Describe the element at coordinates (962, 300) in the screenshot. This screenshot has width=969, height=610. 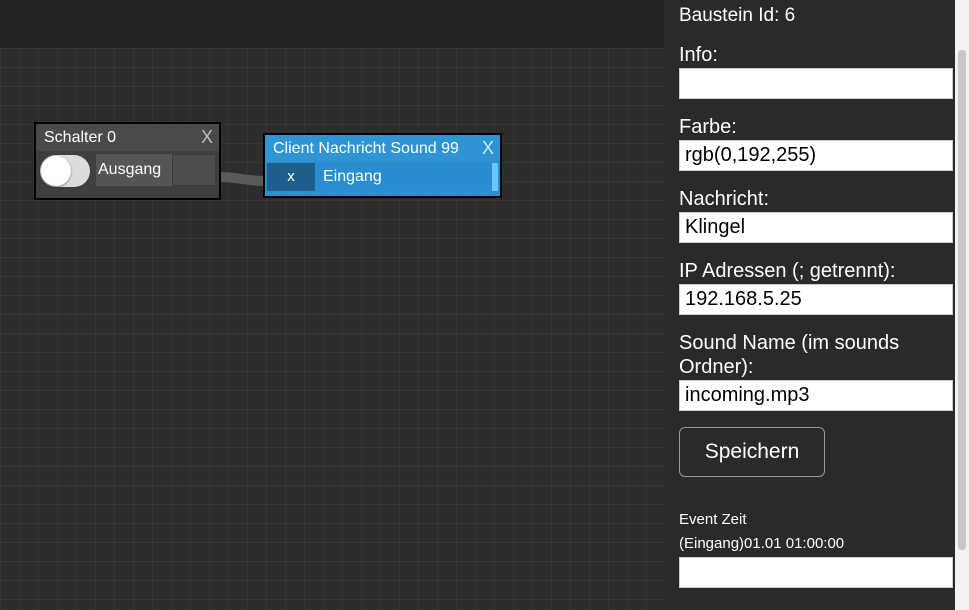
I see `panel-scrollbar-thumb` at that location.